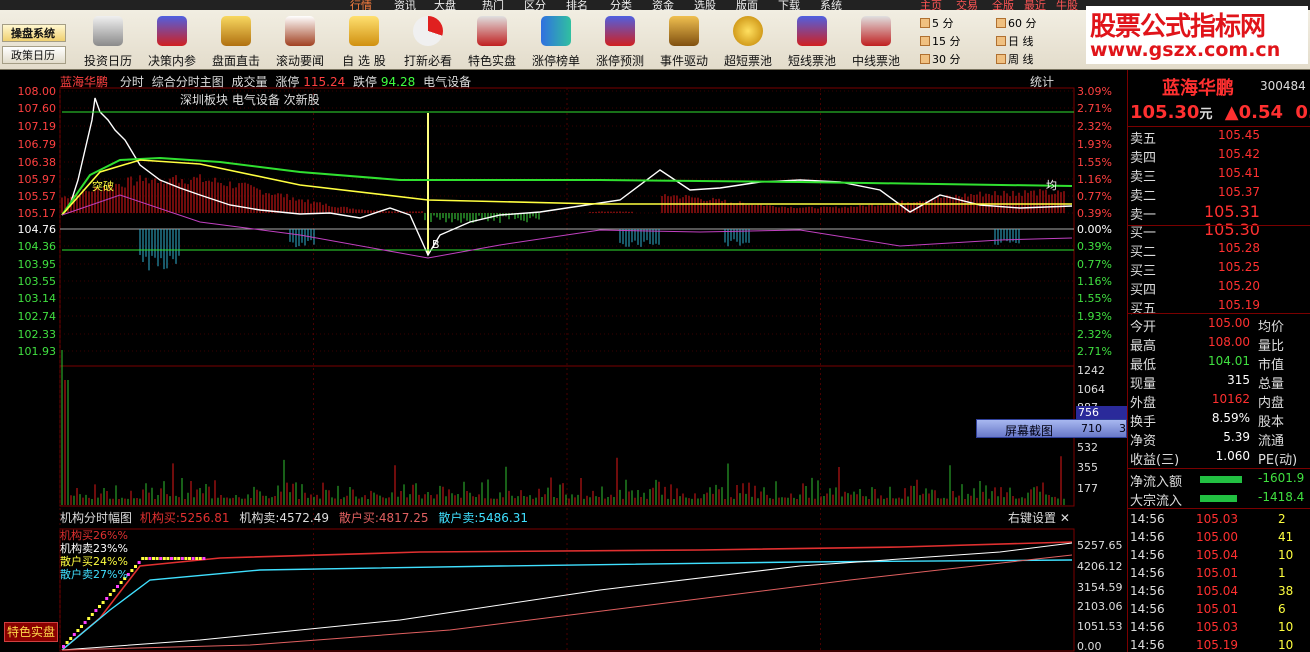 The width and height of the screenshot is (1310, 652). Describe the element at coordinates (300, 41) in the screenshot. I see `tool-news: 滚动要闻` at that location.